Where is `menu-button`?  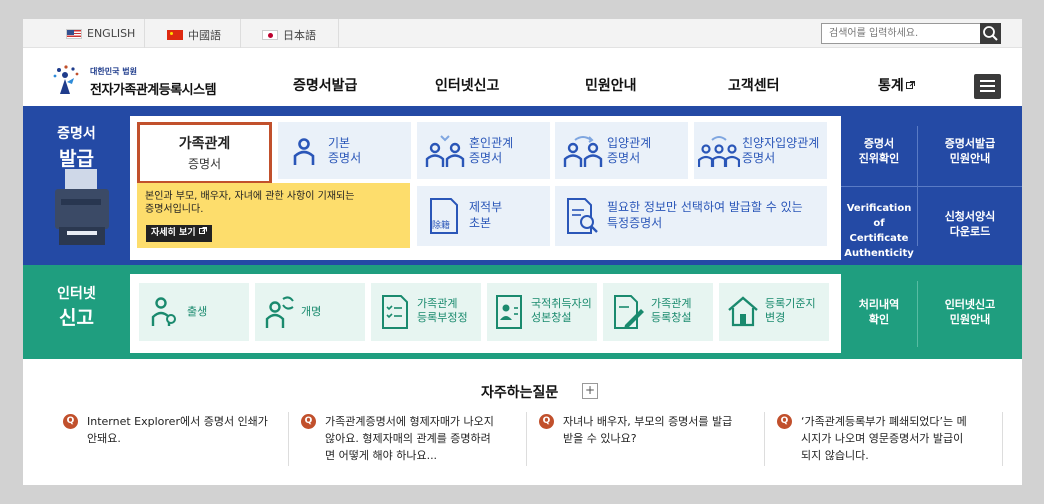 menu-button is located at coordinates (987, 86).